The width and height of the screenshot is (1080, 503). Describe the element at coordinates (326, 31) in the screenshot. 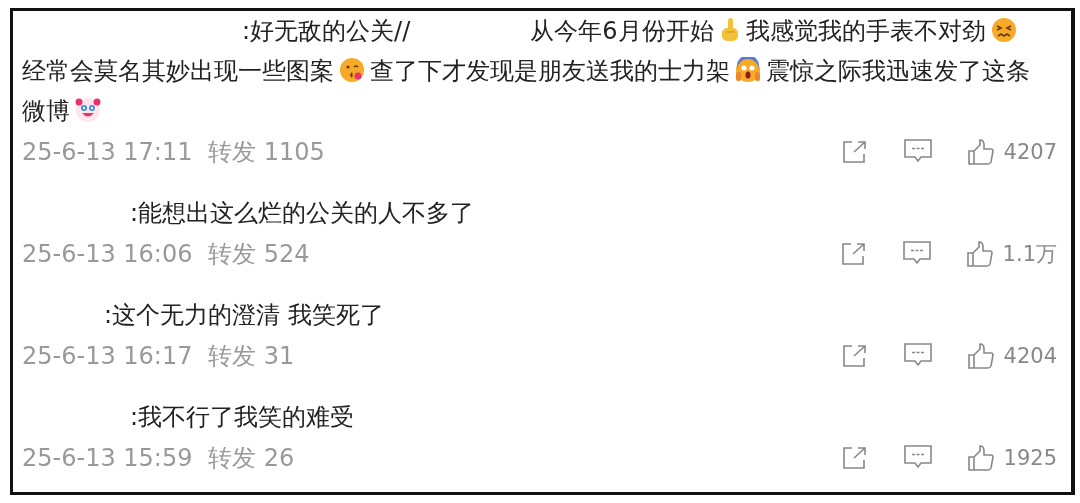

I see `comment-text: :好无敌的公关//` at that location.